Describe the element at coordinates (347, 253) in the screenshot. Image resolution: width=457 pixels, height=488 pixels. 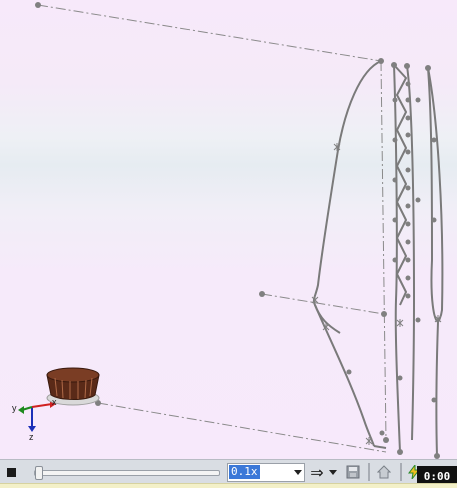
I see `outer-profile-curve` at that location.